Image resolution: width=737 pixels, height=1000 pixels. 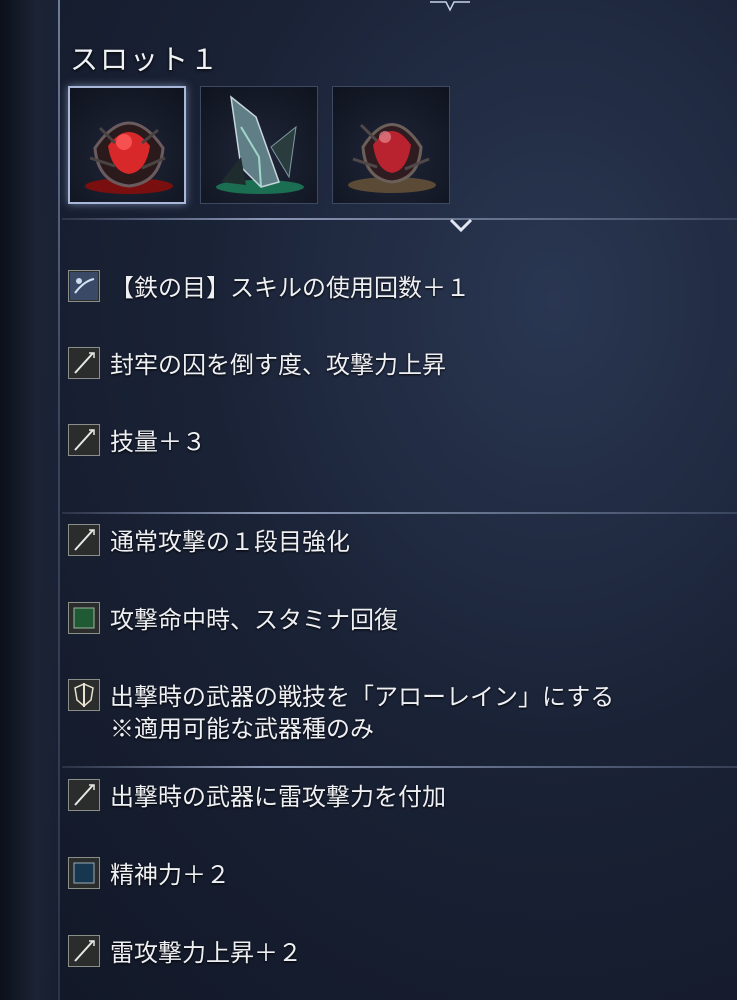 What do you see at coordinates (84, 873) in the screenshot?
I see `blue-square-icon` at bounding box center [84, 873].